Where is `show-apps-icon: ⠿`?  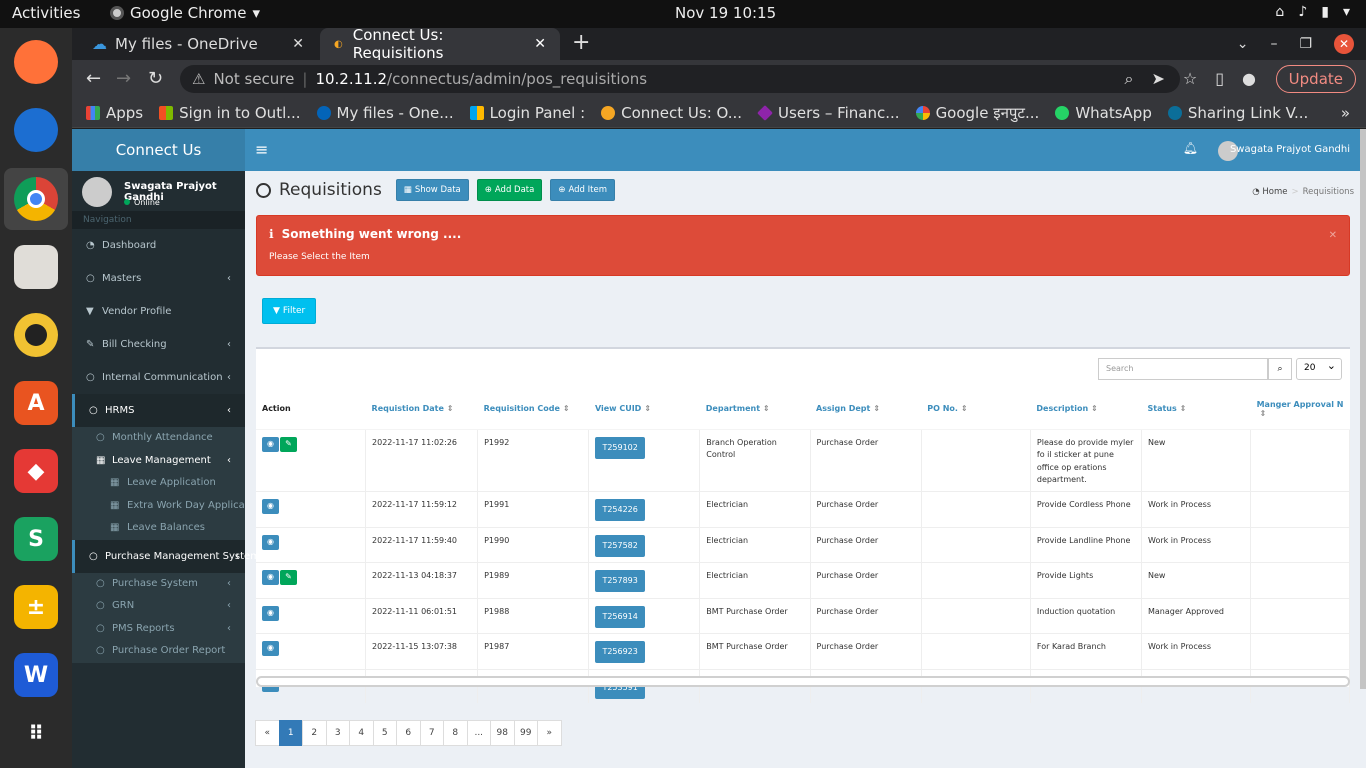
show-apps-icon: ⠿ is located at coordinates (36, 733).